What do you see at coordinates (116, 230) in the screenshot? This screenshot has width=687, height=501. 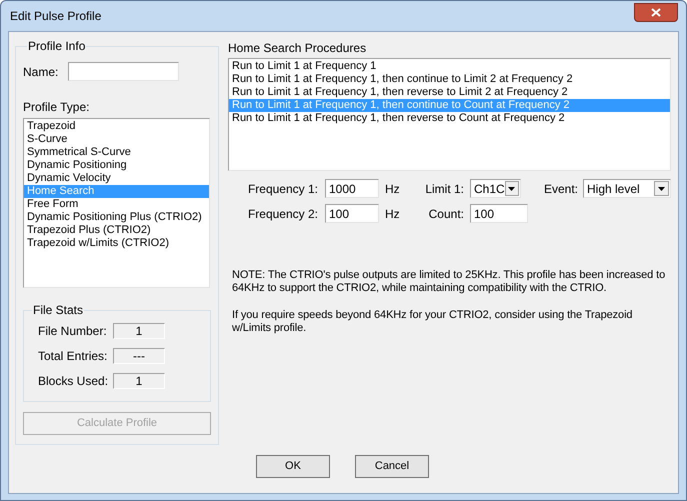 I see `list-item: Trapezoid Plus (CTRIO2)` at bounding box center [116, 230].